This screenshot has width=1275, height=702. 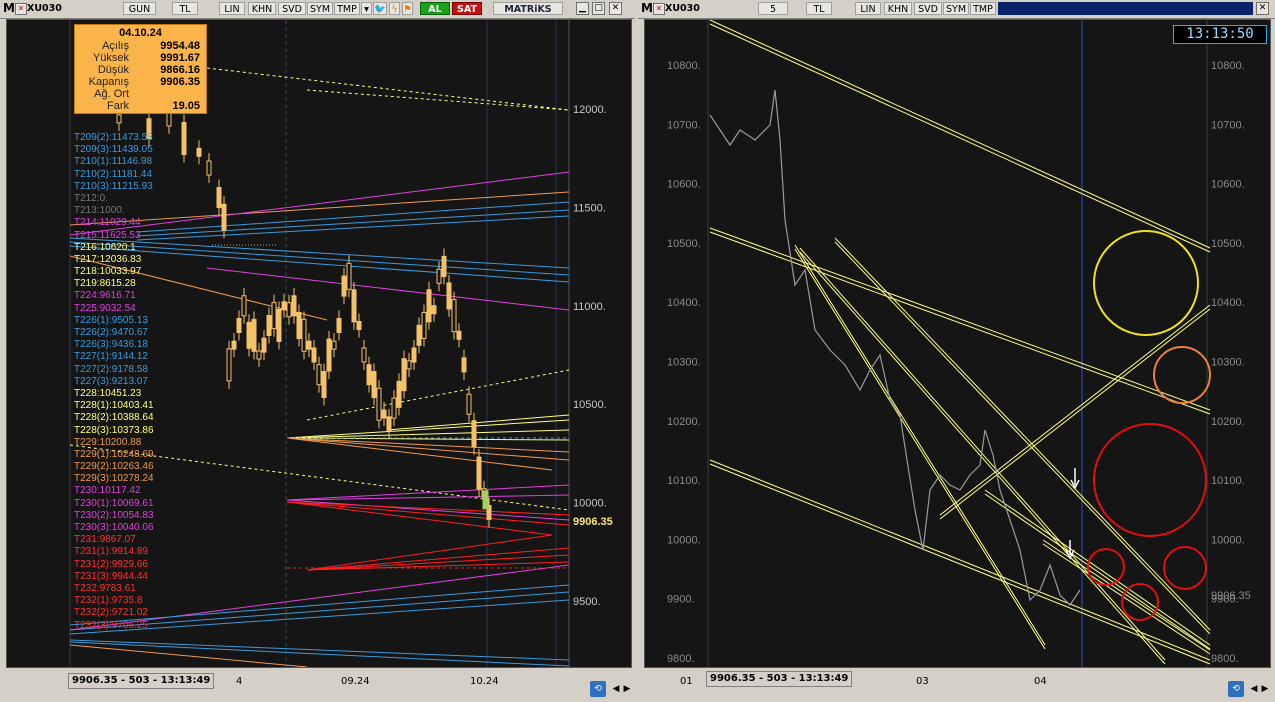 What do you see at coordinates (105, 308) in the screenshot?
I see `target-label: T225:9032.54` at bounding box center [105, 308].